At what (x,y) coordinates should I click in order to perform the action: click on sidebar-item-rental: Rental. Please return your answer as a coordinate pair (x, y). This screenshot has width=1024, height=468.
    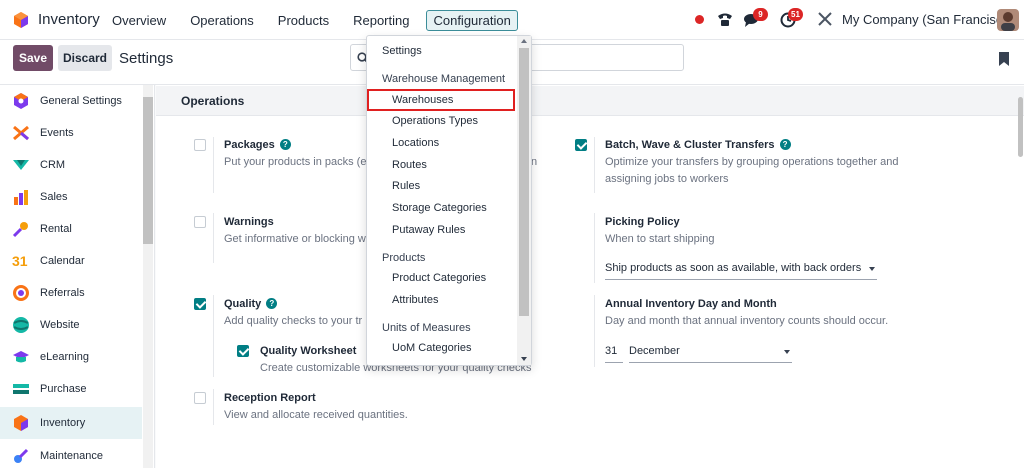
    Looking at the image, I should click on (71, 229).